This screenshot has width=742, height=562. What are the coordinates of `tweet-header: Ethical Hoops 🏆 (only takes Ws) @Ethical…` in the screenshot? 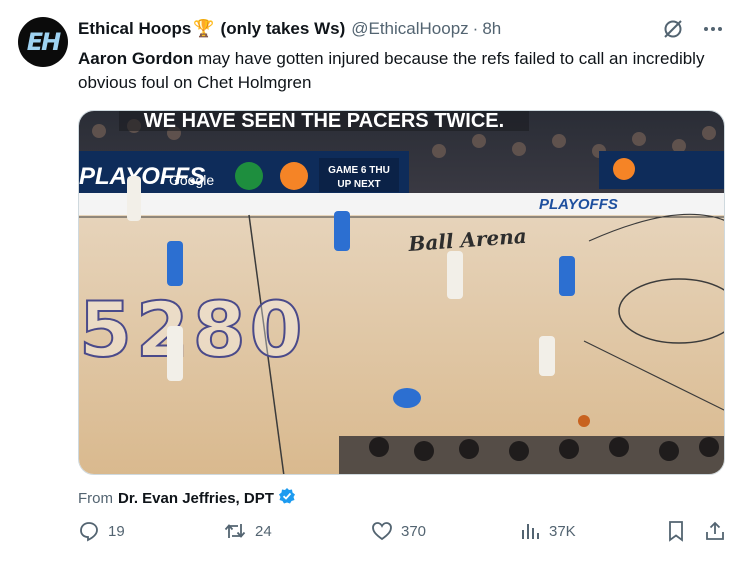 It's located at (289, 29).